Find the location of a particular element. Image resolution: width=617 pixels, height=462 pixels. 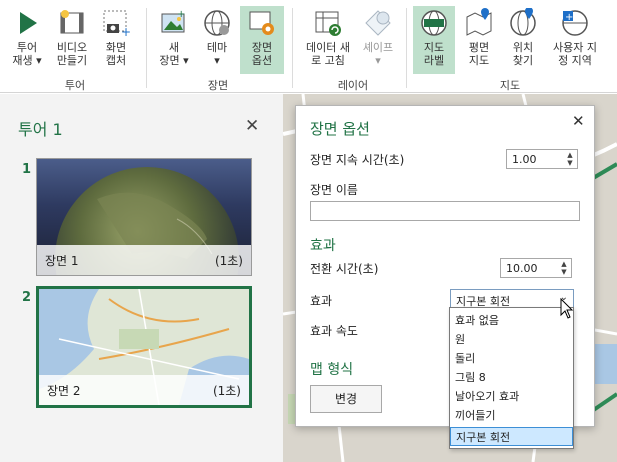

shapes-icon is located at coordinates (378, 23).